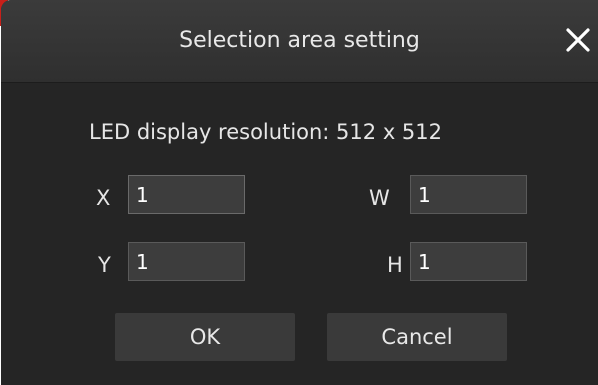 The height and width of the screenshot is (385, 598). What do you see at coordinates (205, 337) in the screenshot?
I see `ok-button: OK` at bounding box center [205, 337].